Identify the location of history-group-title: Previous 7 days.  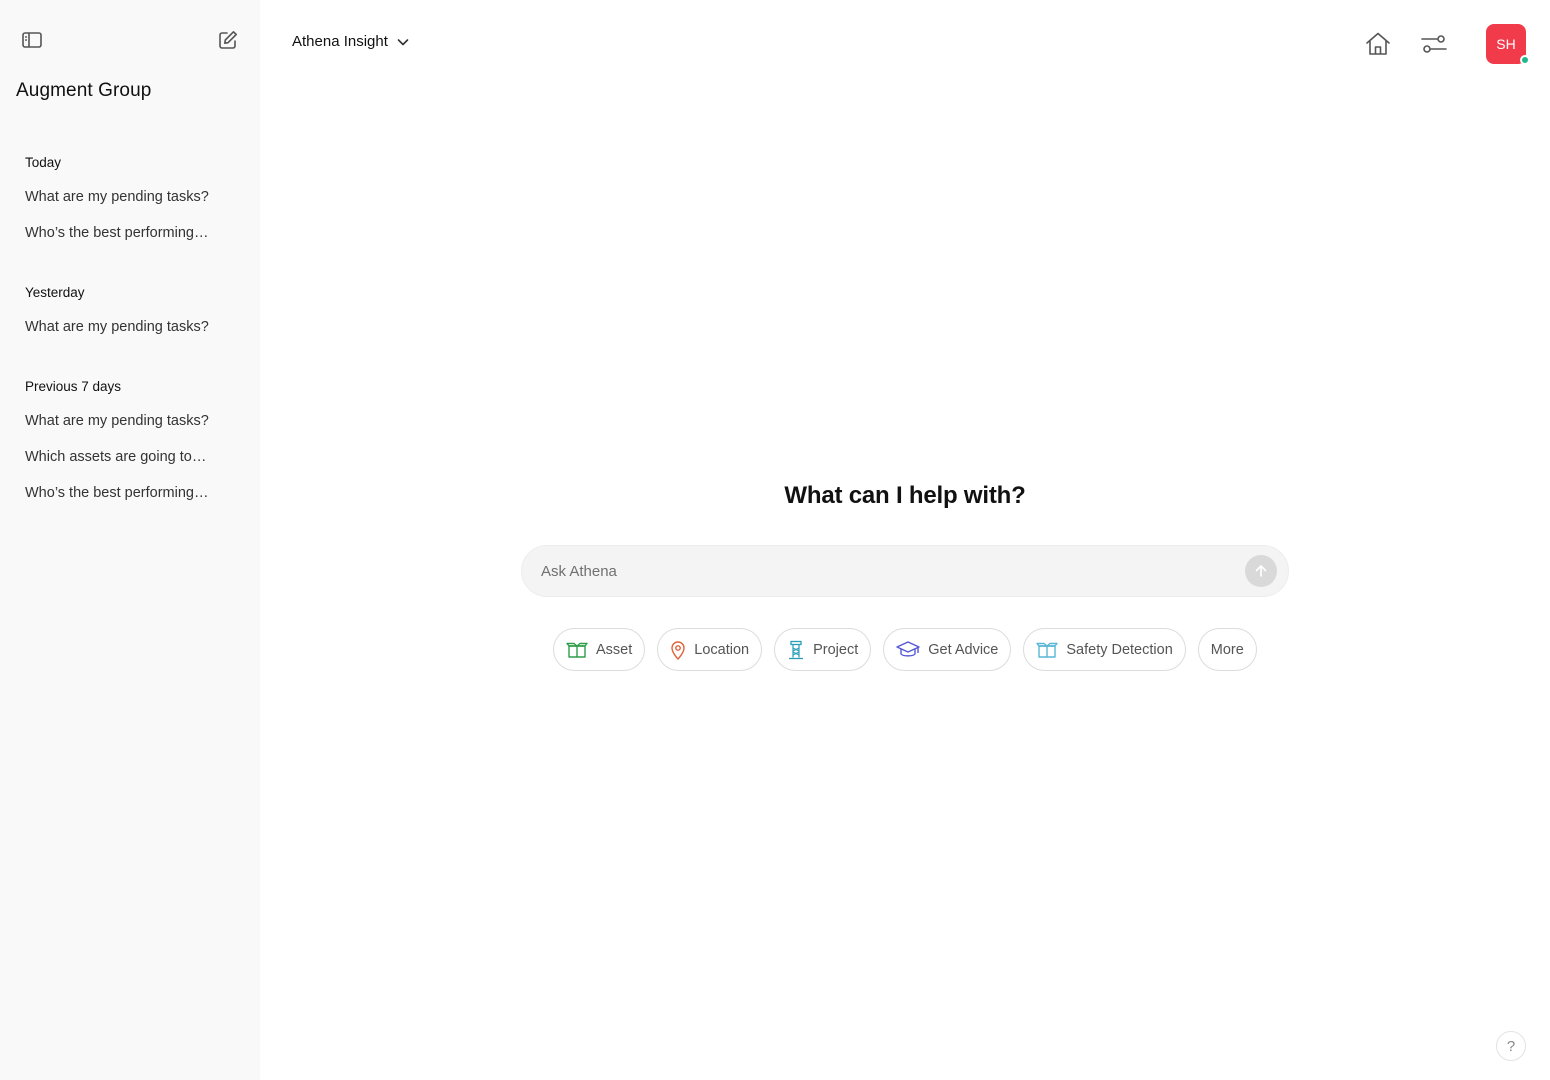
(73, 386).